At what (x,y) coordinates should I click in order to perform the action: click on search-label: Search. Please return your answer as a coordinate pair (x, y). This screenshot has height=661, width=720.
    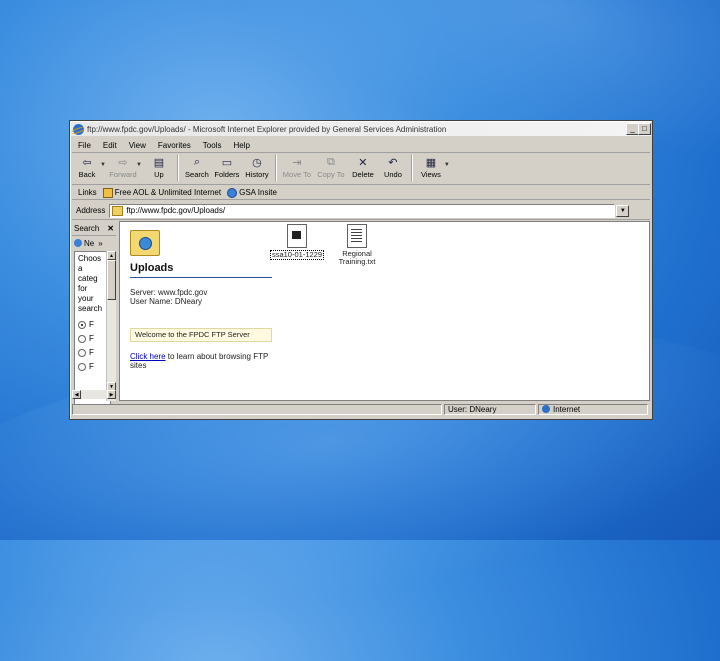
    Looking at the image, I should click on (197, 174).